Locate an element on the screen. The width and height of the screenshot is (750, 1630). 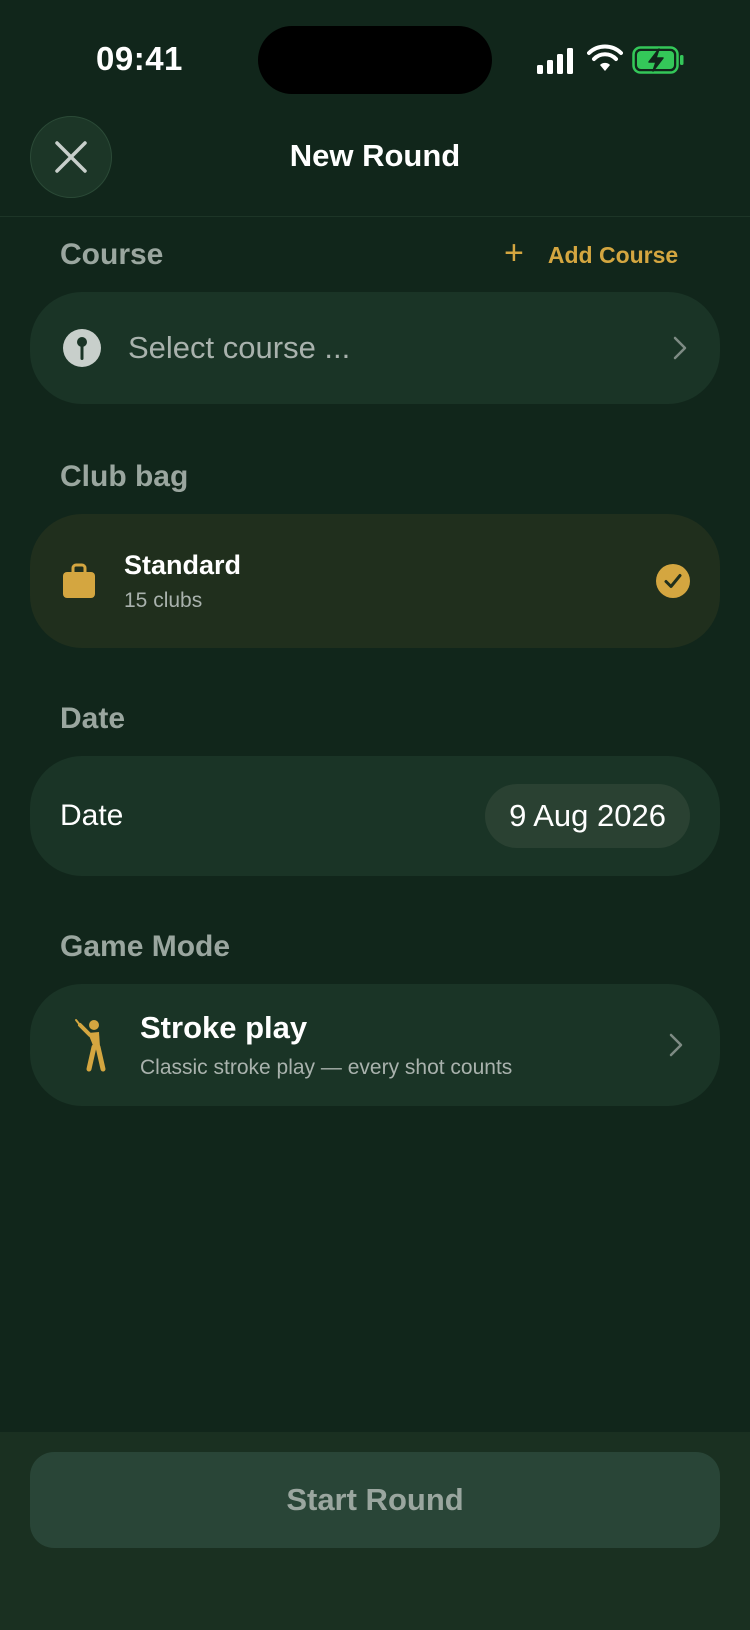
club-bag-row: Standard 15 clubs is located at coordinates (375, 581).